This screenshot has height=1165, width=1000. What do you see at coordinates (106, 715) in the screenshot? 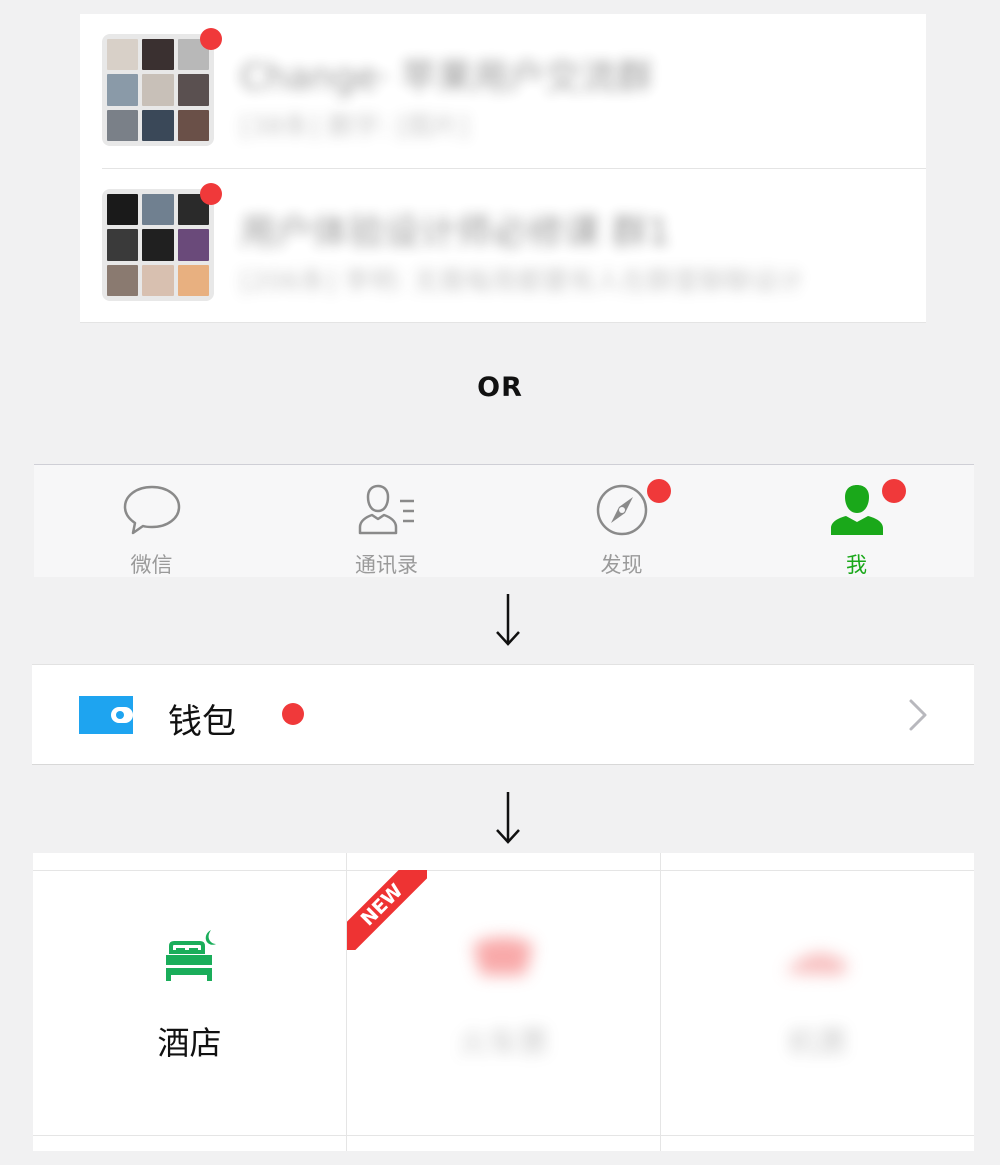
I see `wallet-icon` at bounding box center [106, 715].